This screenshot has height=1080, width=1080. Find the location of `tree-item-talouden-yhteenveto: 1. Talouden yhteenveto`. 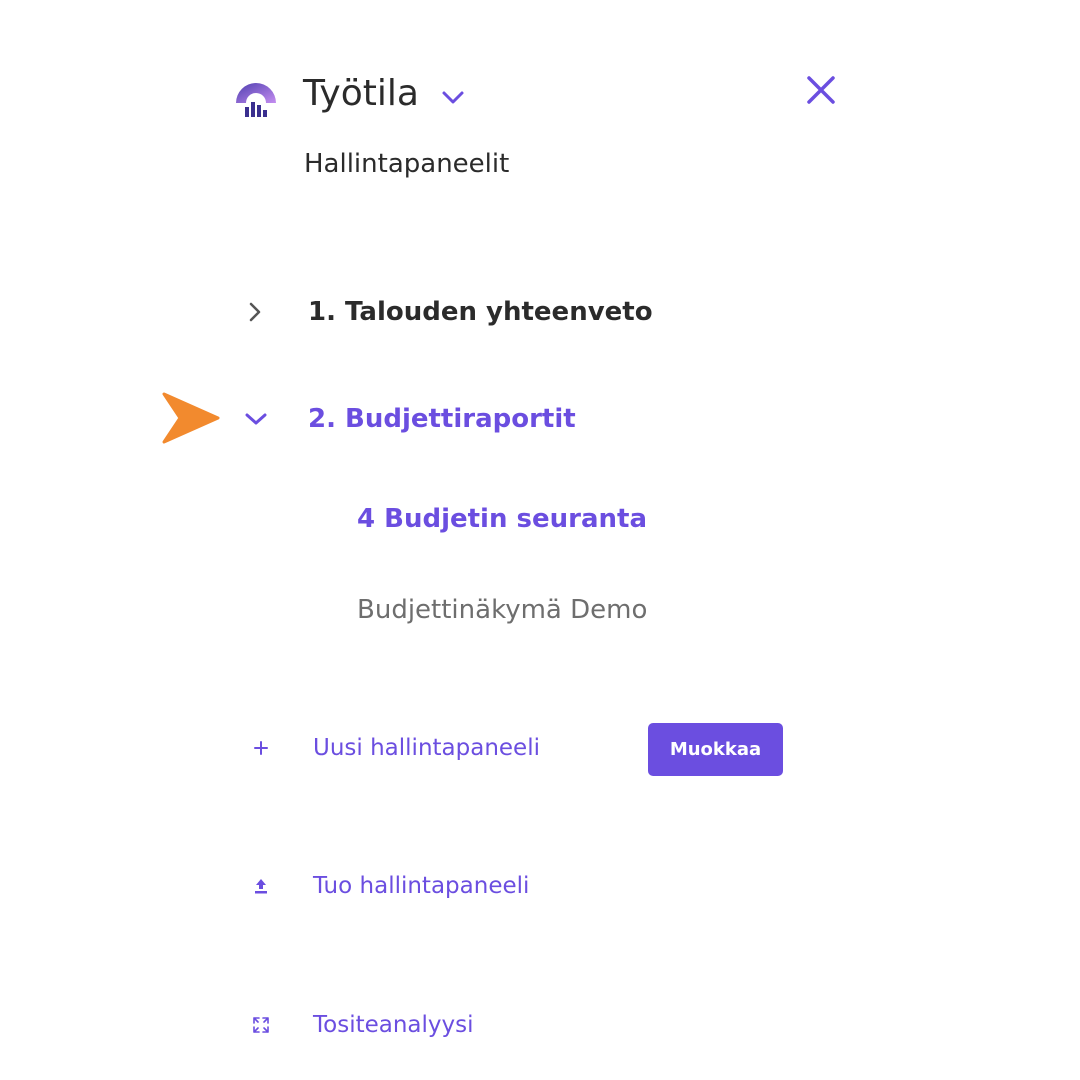

tree-item-talouden-yhteenveto: 1. Talouden yhteenveto is located at coordinates (466, 312).